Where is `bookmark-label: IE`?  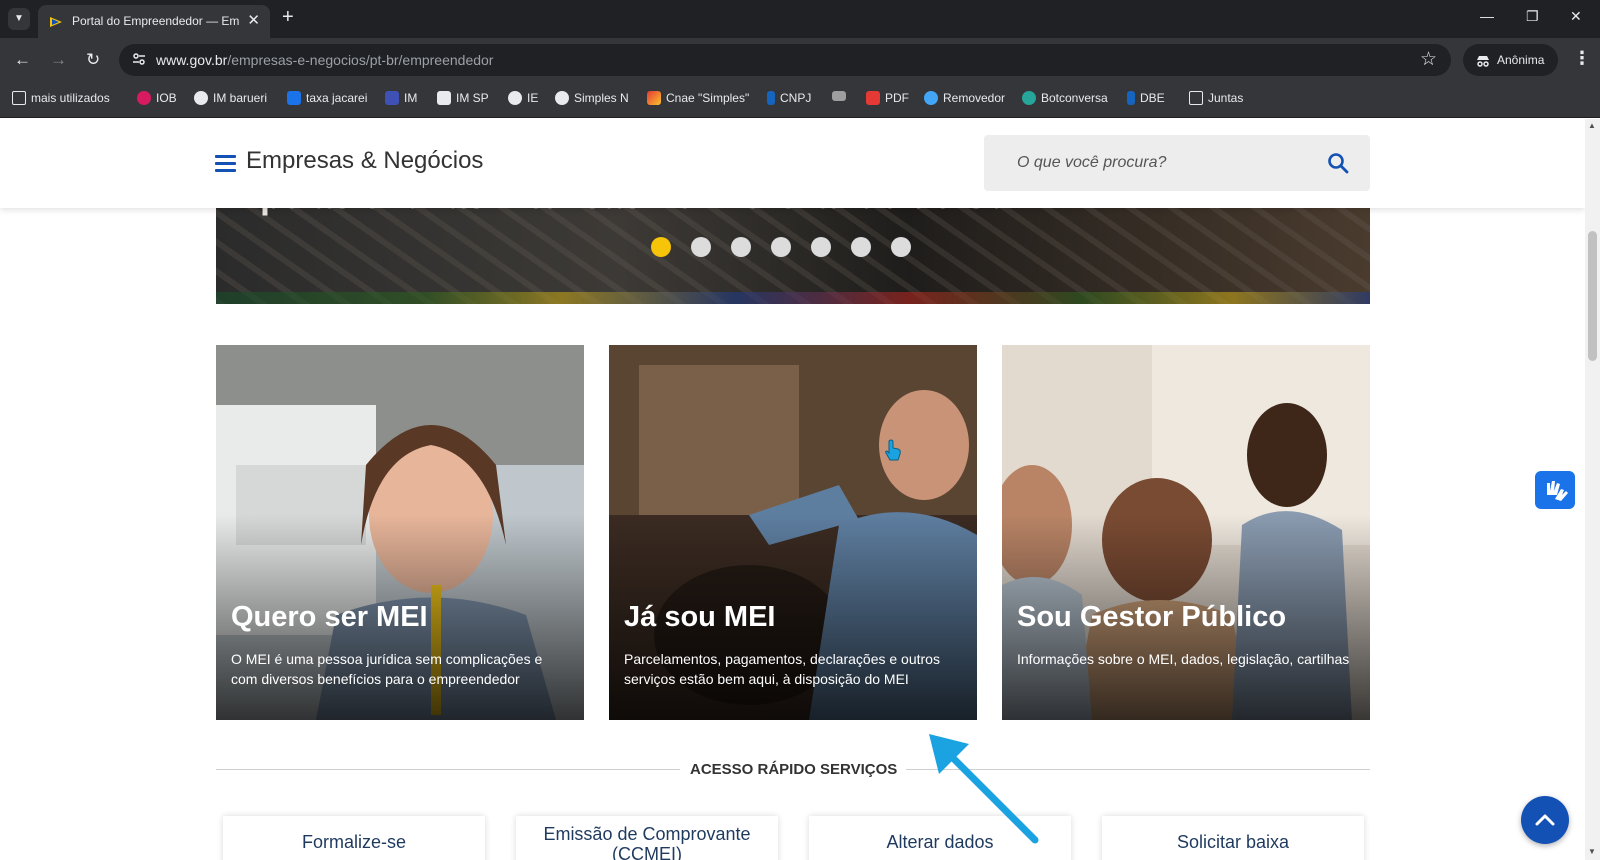
bookmark-label: IE is located at coordinates (533, 98).